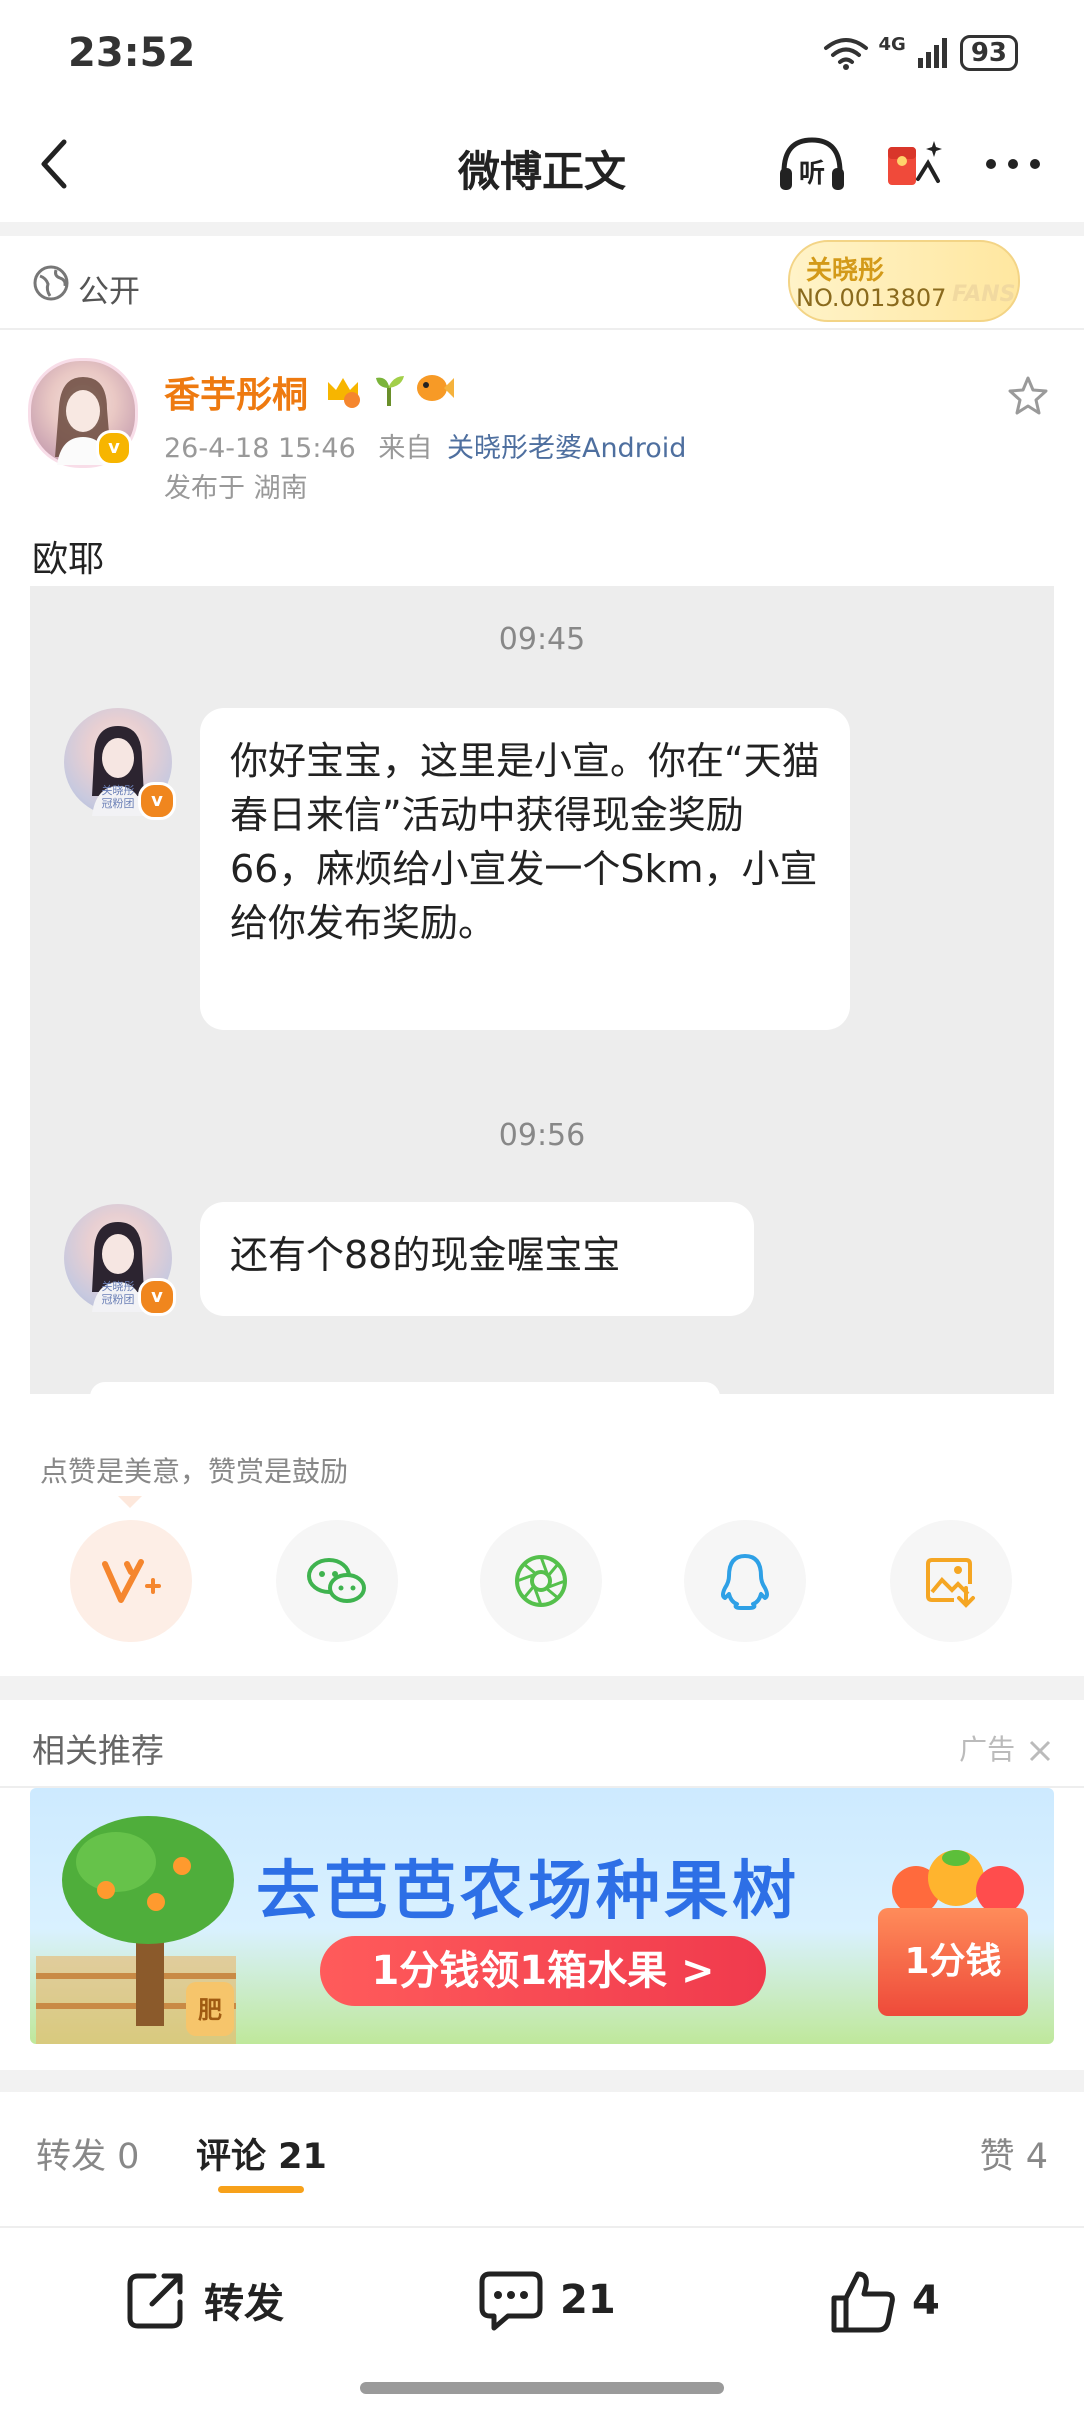 The height and width of the screenshot is (2412, 1084). I want to click on listen-button: 听, so click(812, 164).